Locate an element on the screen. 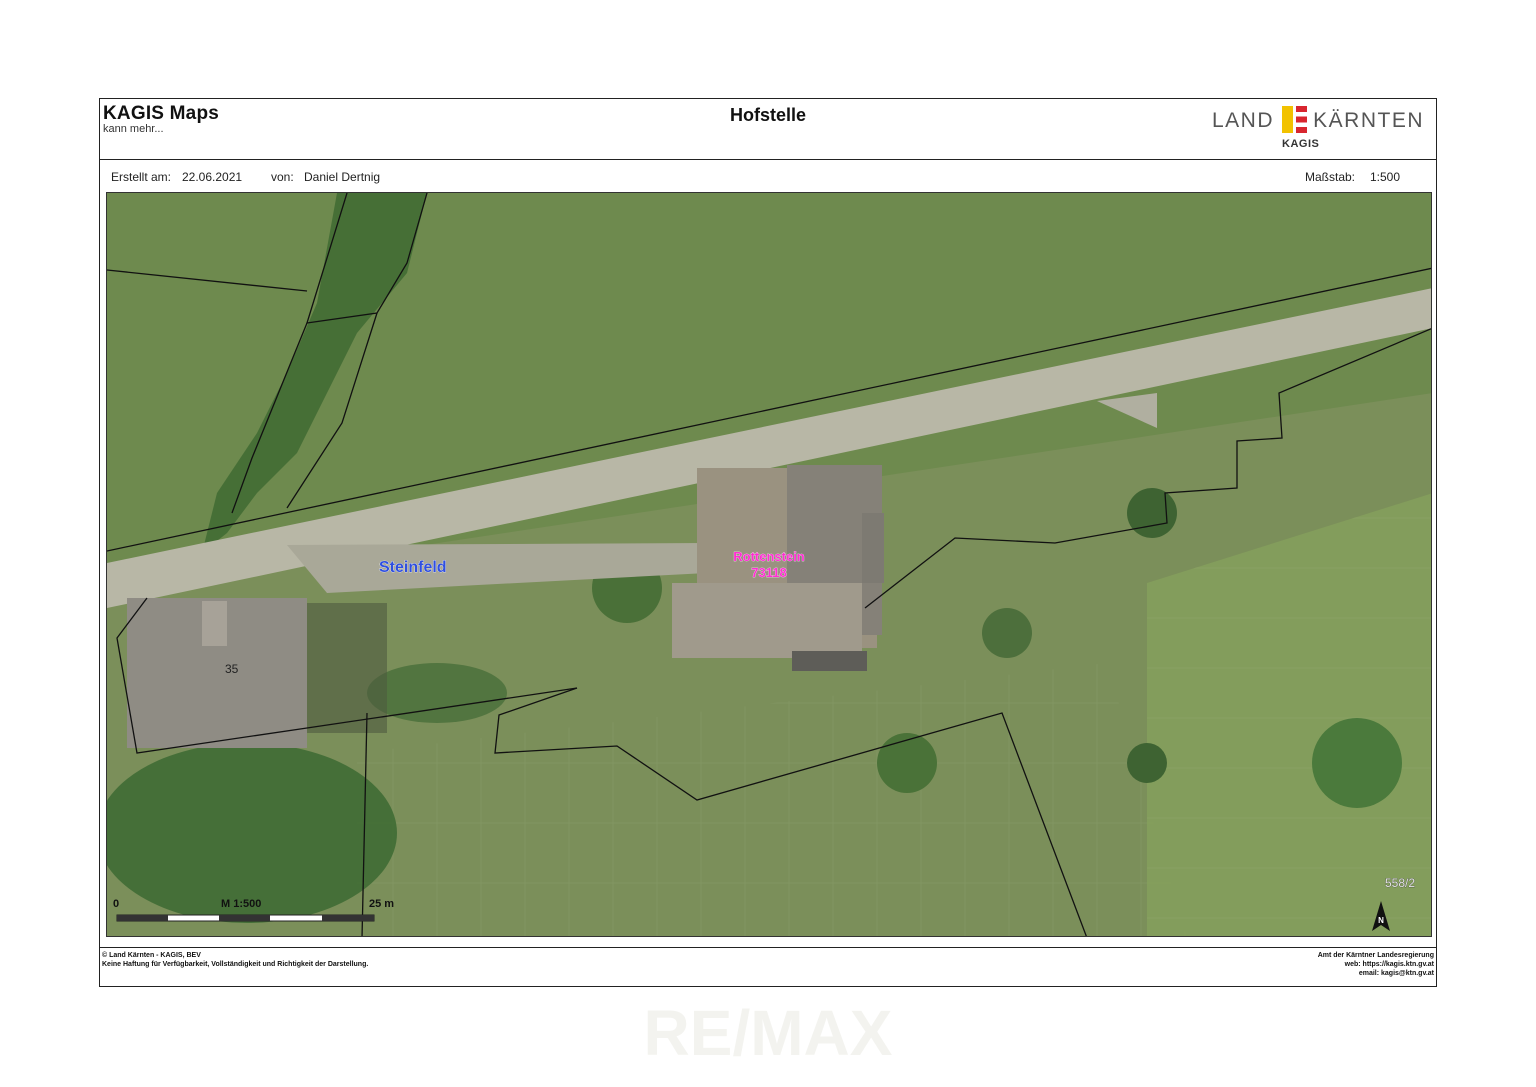  tree-cluster-sw is located at coordinates (252, 833).